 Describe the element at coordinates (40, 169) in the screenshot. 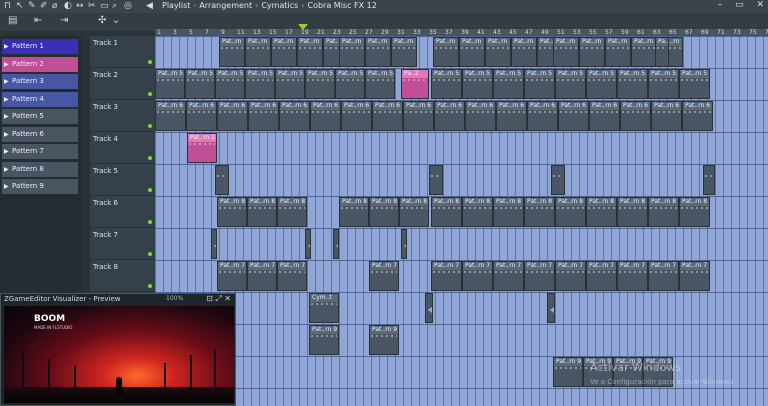

I see `pattern-item: ▶ Pattern 8` at that location.